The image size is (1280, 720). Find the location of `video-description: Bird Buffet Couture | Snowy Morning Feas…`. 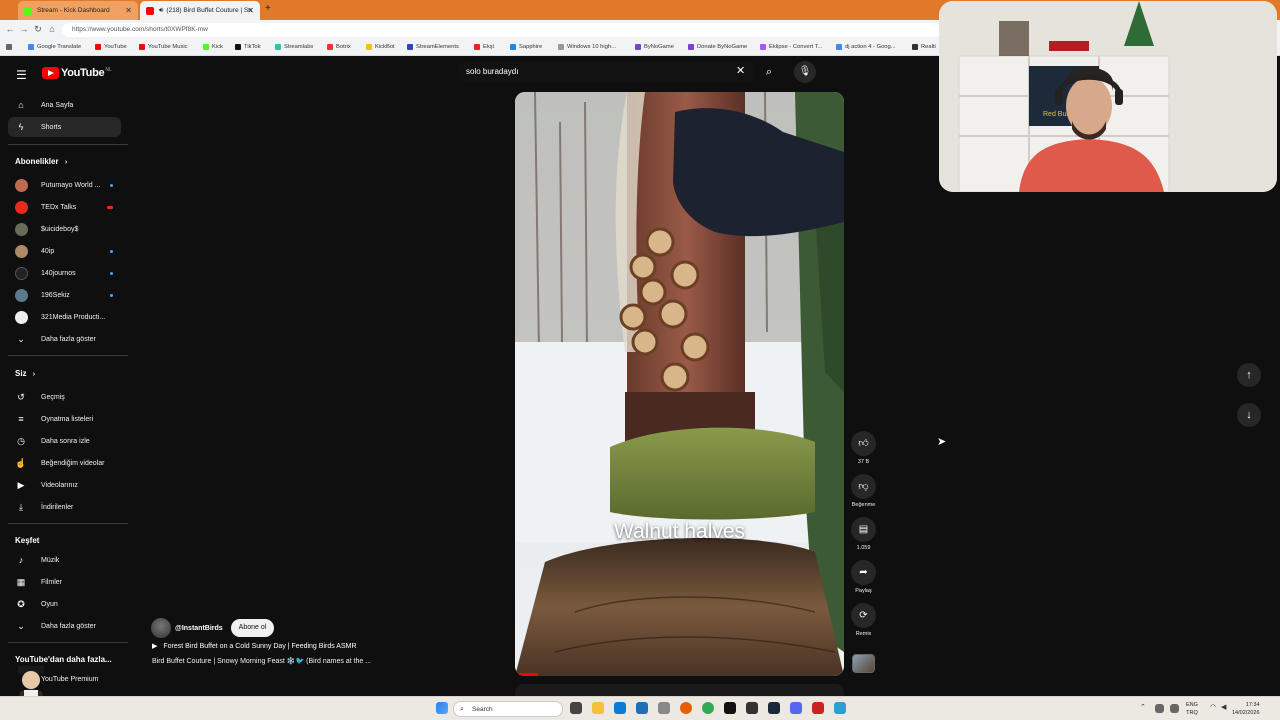

video-description: Bird Buffet Couture | Snowy Morning Feas… is located at coordinates (261, 661).